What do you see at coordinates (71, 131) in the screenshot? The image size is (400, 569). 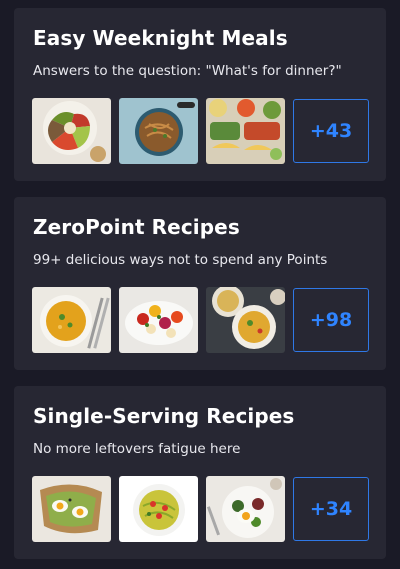 I see `recipe-thumbnail-grain-bowl` at bounding box center [71, 131].